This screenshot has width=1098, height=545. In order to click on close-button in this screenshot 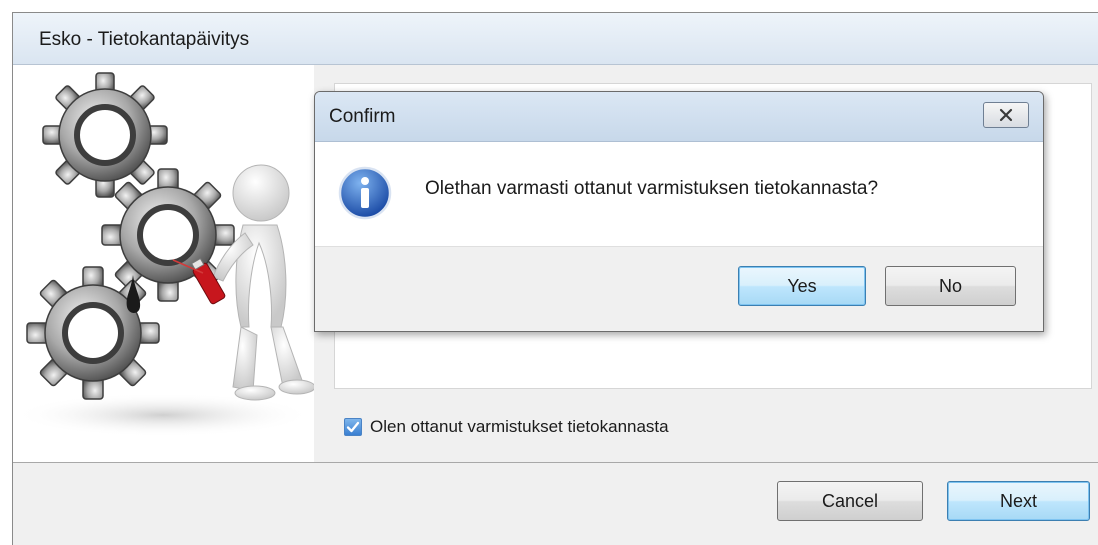, I will do `click(1006, 115)`.